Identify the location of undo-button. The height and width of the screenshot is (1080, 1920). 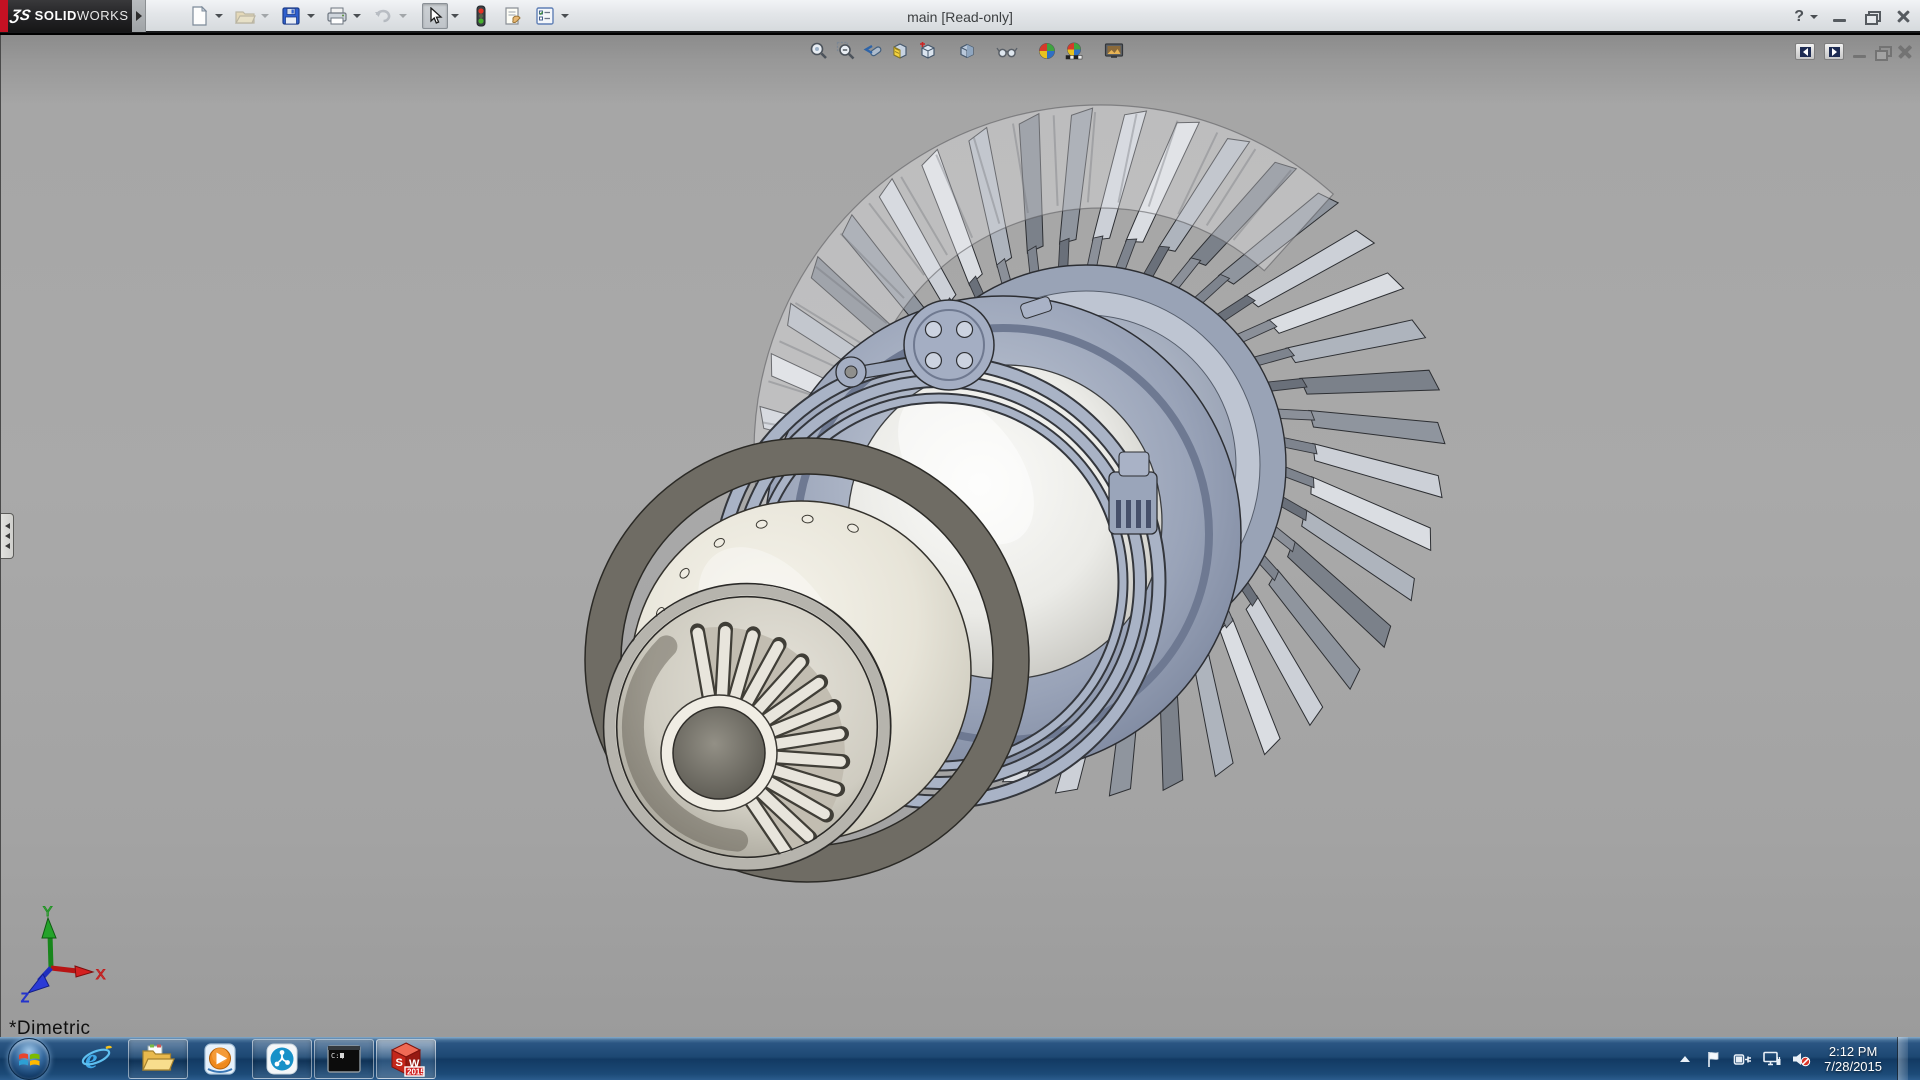
(383, 16).